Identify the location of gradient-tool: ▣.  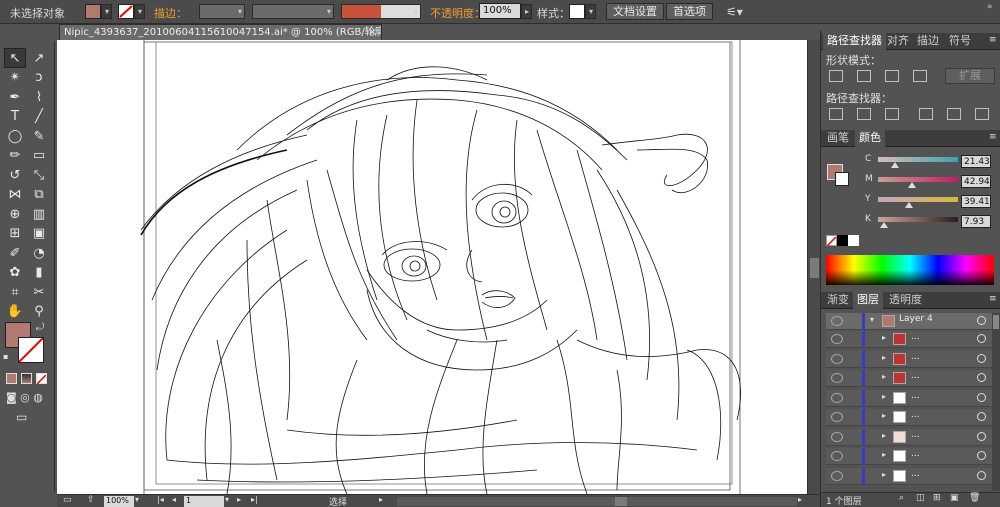
(39, 234).